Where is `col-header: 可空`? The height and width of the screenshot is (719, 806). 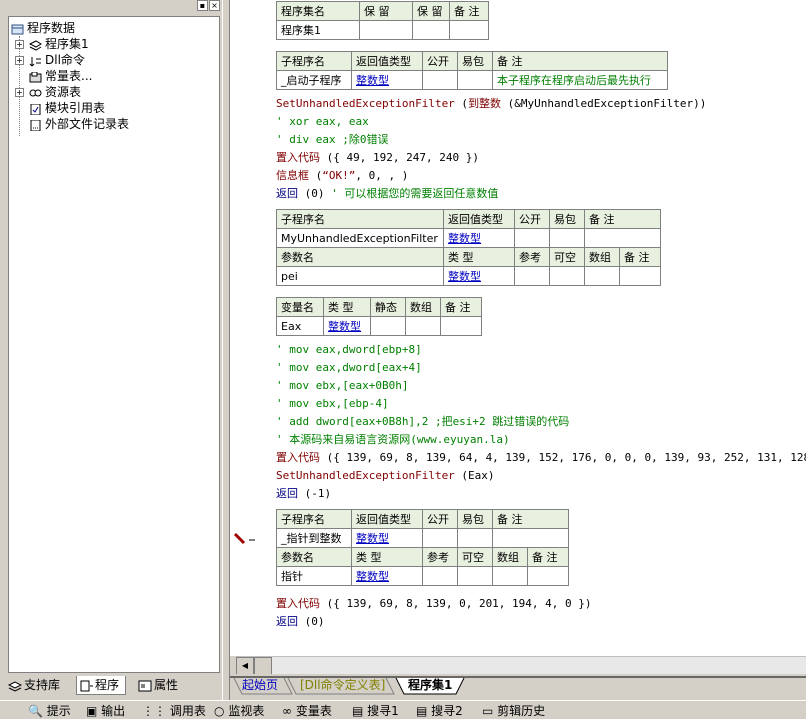 col-header: 可空 is located at coordinates (475, 557).